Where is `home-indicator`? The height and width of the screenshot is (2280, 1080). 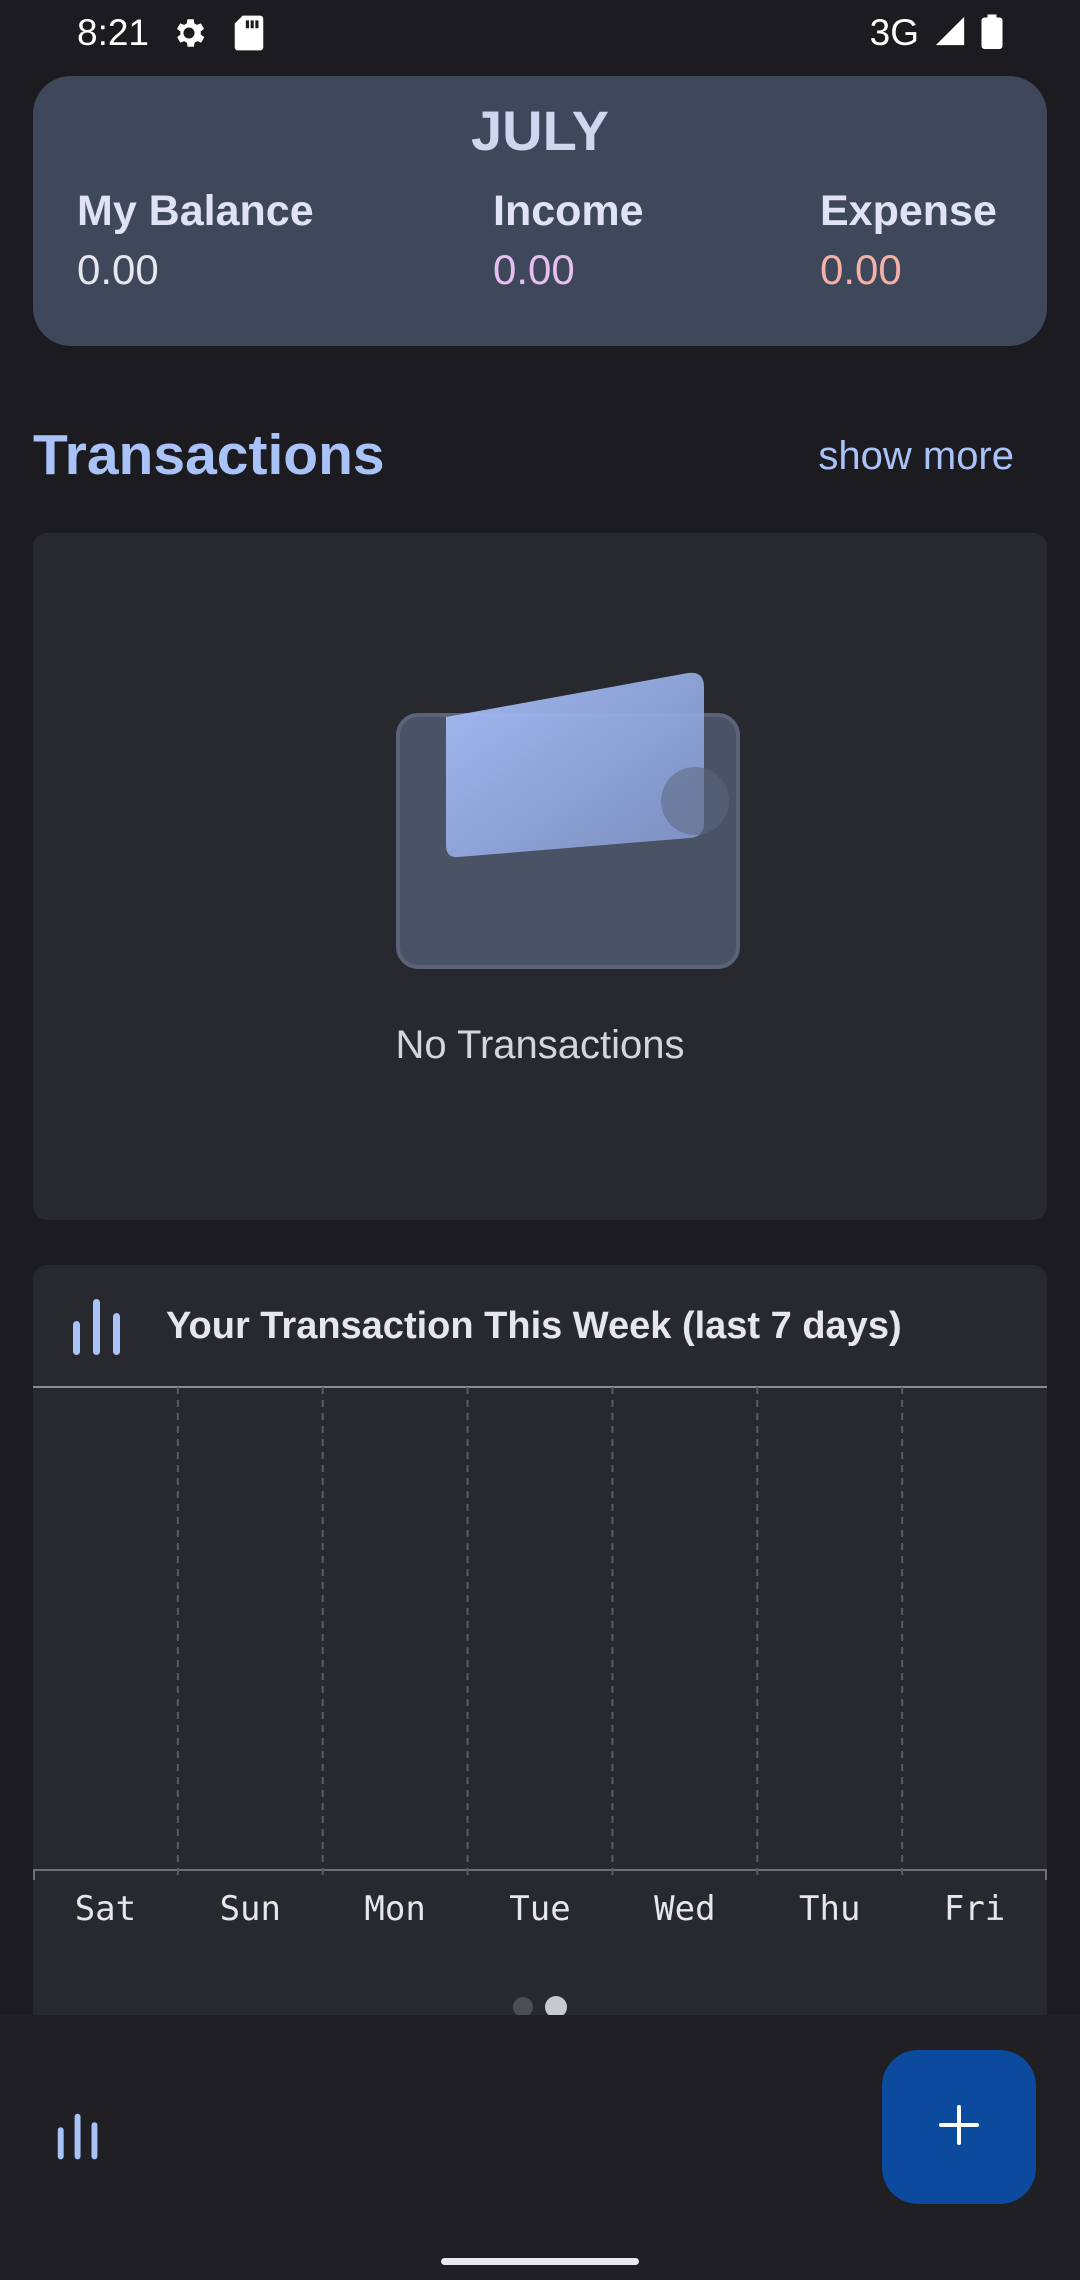 home-indicator is located at coordinates (540, 2261).